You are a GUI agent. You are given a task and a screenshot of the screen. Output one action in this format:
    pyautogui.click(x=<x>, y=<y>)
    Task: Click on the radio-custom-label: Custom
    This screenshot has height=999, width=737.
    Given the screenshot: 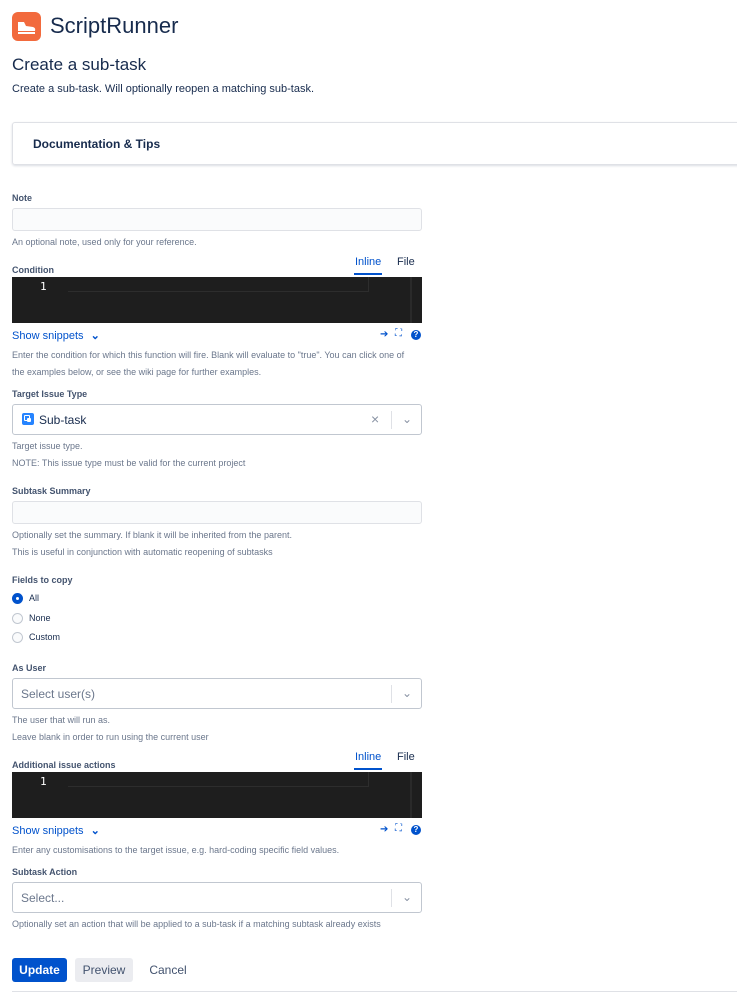 What is the action you would take?
    pyautogui.click(x=45, y=637)
    